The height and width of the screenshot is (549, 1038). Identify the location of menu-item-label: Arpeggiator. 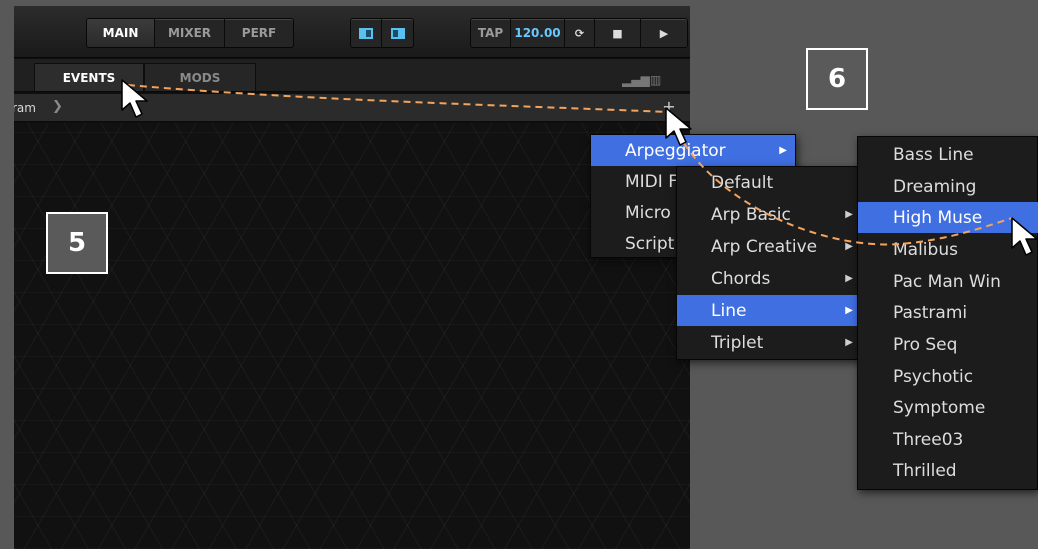
(675, 150).